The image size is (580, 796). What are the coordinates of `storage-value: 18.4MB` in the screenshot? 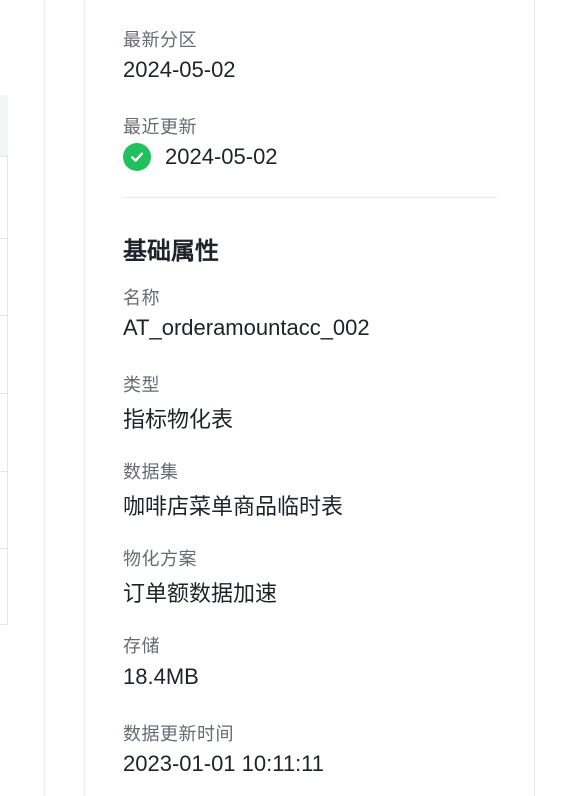 It's located at (161, 676).